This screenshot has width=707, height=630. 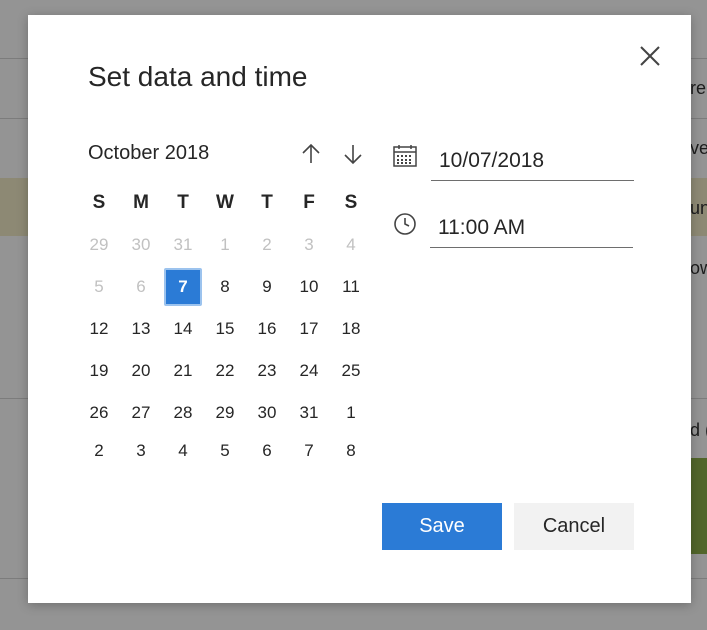 What do you see at coordinates (99, 371) in the screenshot?
I see `calendar-day: 19` at bounding box center [99, 371].